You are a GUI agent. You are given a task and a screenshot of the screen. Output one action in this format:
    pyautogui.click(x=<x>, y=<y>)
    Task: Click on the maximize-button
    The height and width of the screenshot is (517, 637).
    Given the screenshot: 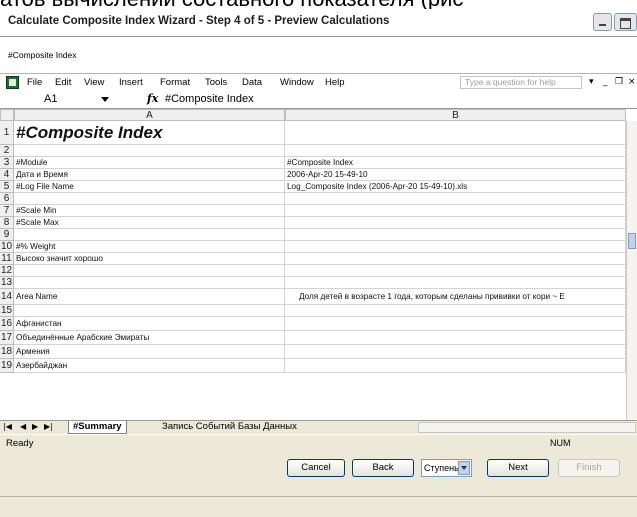 What is the action you would take?
    pyautogui.click(x=625, y=22)
    